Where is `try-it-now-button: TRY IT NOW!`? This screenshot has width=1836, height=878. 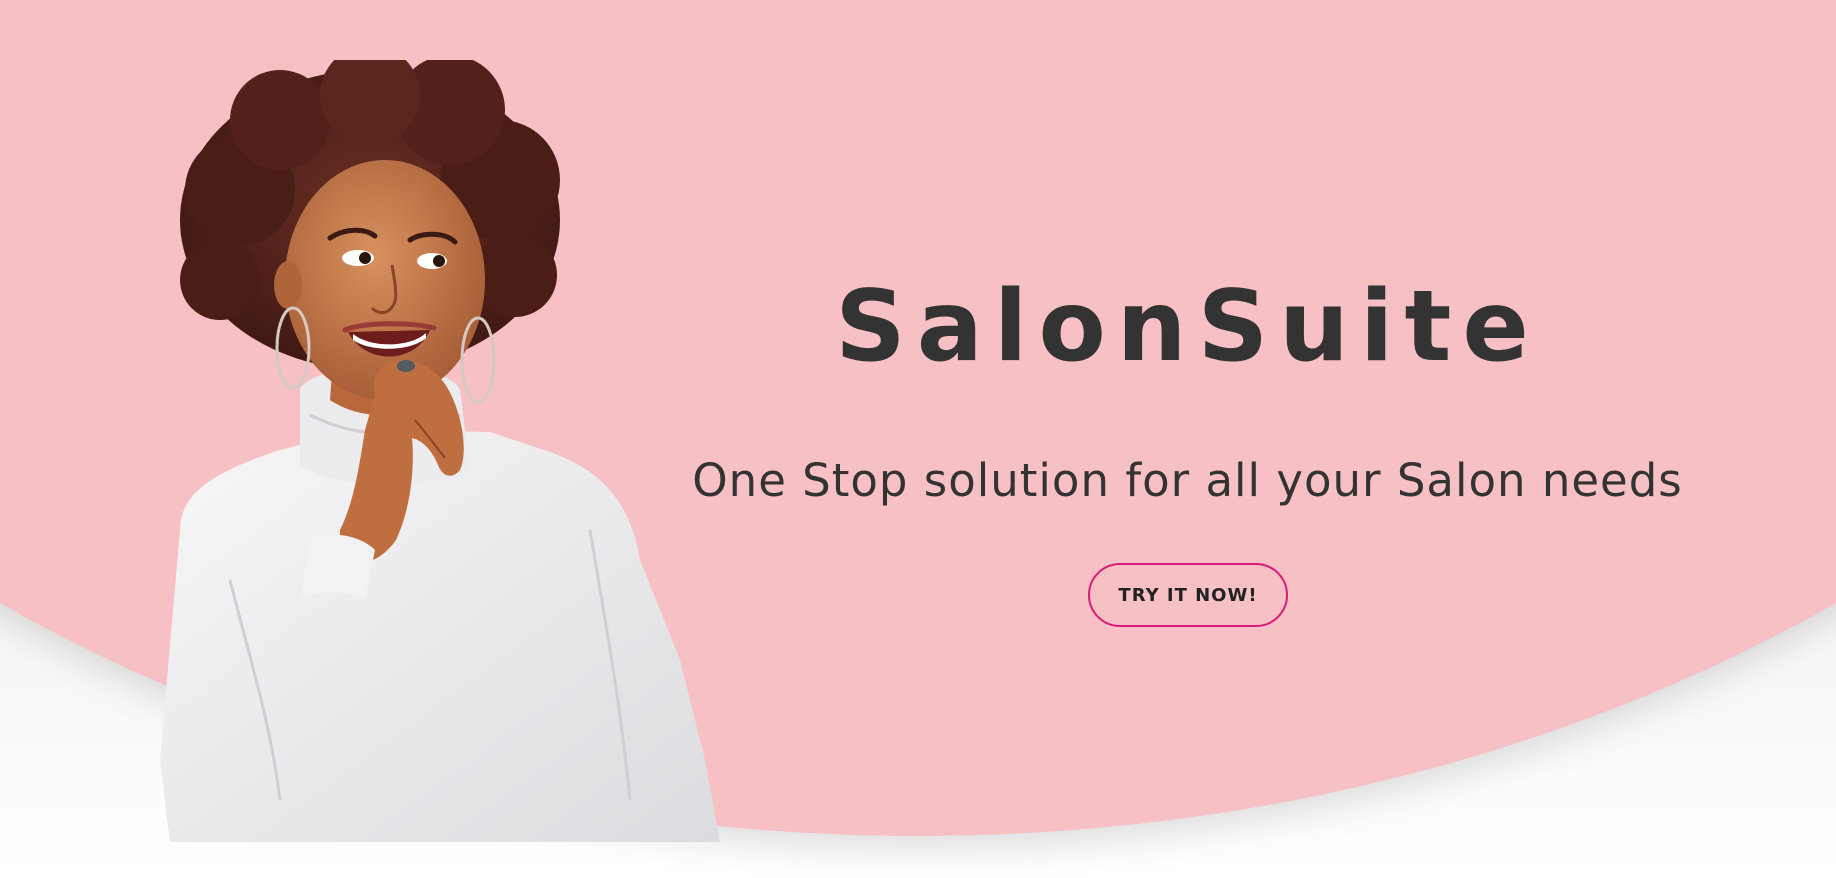 try-it-now-button: TRY IT NOW! is located at coordinates (1188, 595).